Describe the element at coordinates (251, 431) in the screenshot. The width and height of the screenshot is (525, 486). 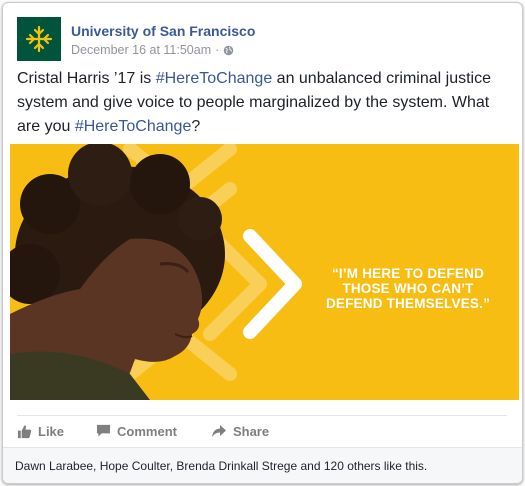
I see `share-label: Share` at that location.